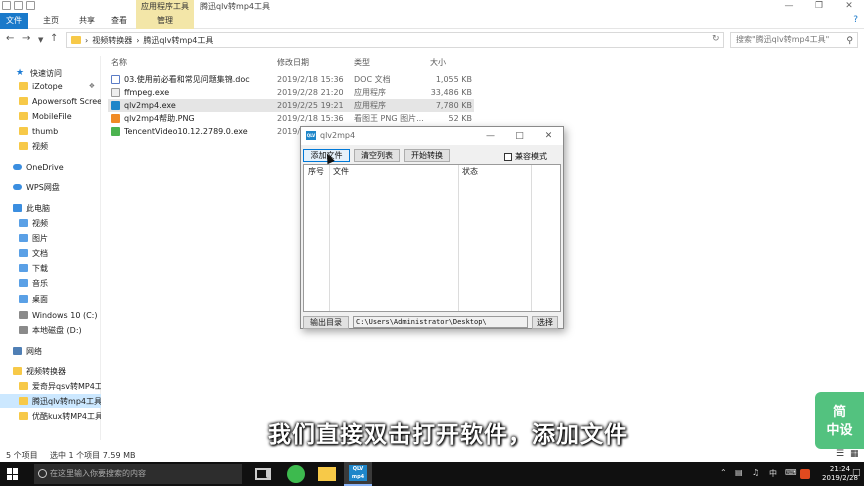  I want to click on compat-mode-checkbox: 兼容模式, so click(525, 156).